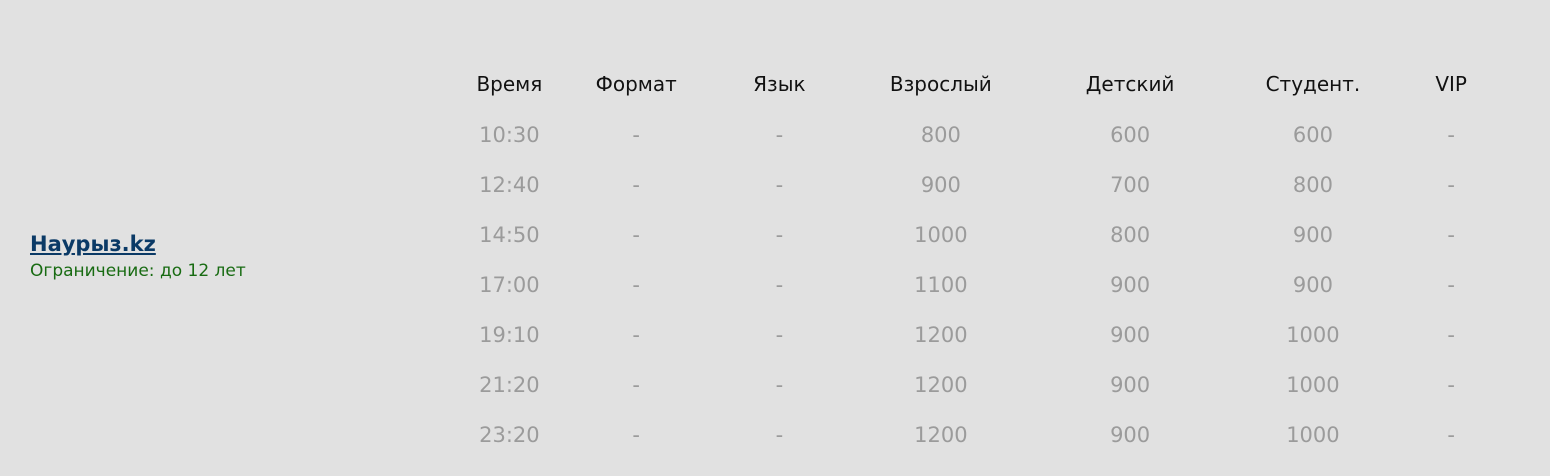 The height and width of the screenshot is (476, 1550). I want to click on cell-time: 23:20, so click(509, 435).